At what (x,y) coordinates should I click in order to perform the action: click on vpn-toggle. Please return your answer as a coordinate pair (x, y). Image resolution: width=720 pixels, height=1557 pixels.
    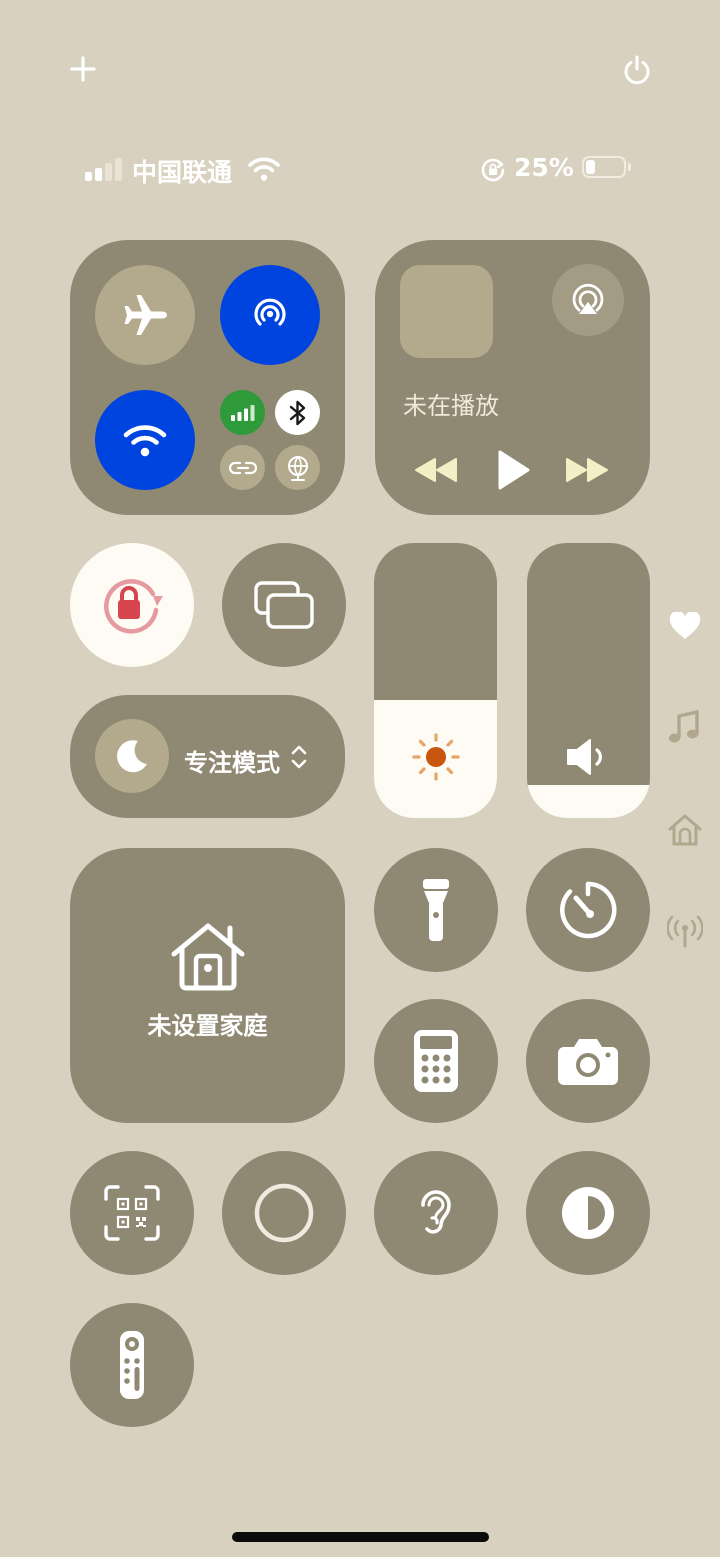
    Looking at the image, I should click on (297, 467).